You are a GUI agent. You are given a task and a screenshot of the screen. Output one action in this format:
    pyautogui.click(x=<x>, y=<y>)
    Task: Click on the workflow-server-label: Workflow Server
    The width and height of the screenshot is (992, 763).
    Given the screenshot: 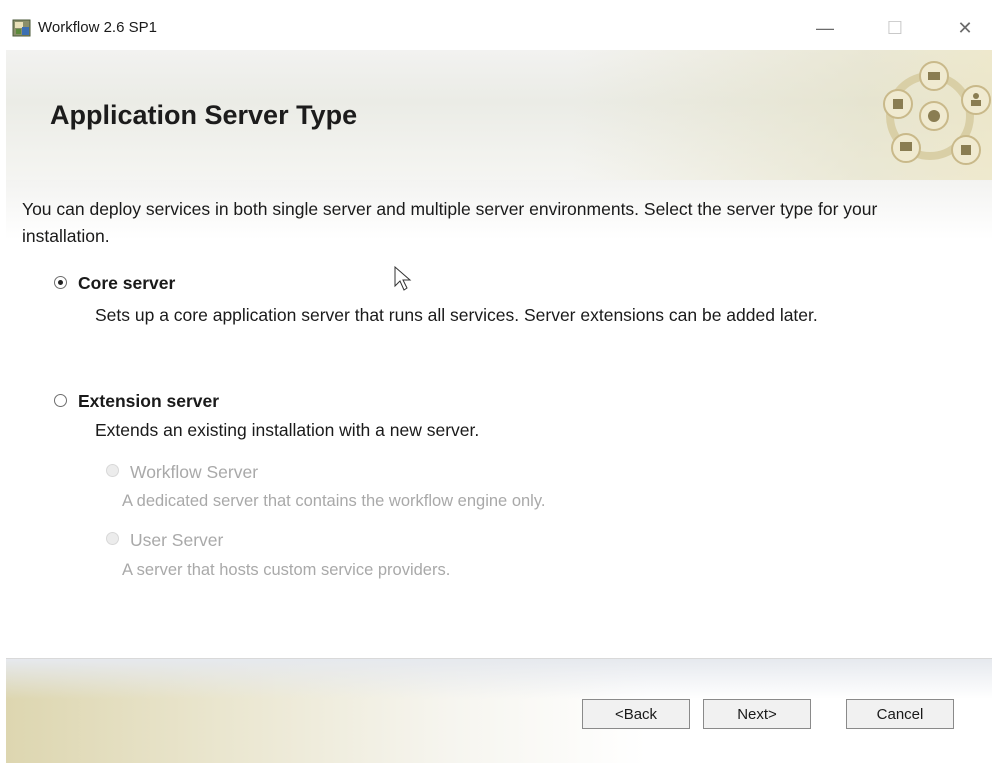 What is the action you would take?
    pyautogui.click(x=194, y=472)
    